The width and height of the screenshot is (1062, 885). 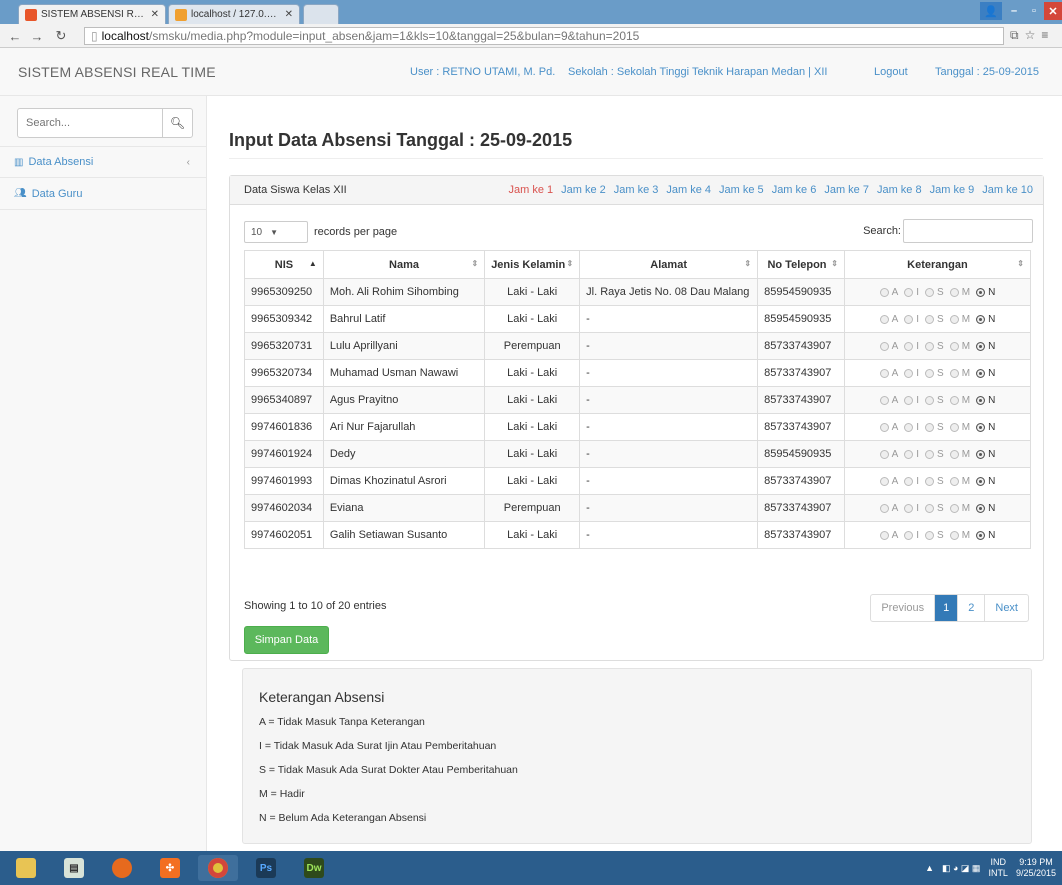 What do you see at coordinates (404, 264) in the screenshot?
I see `column-header-nama: Nama ⇕` at bounding box center [404, 264].